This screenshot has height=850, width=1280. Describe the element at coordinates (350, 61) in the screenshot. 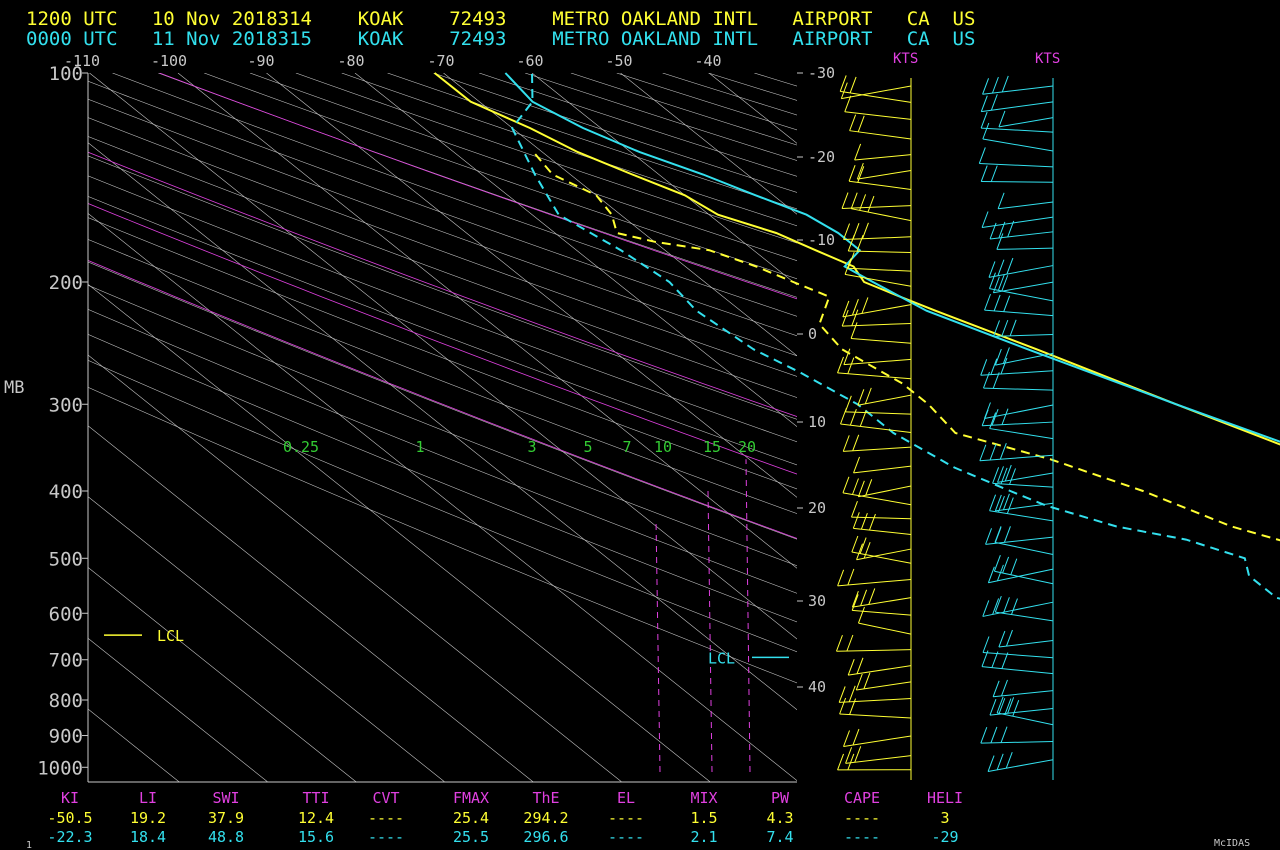

I see `temperature-tick-label: -80` at that location.